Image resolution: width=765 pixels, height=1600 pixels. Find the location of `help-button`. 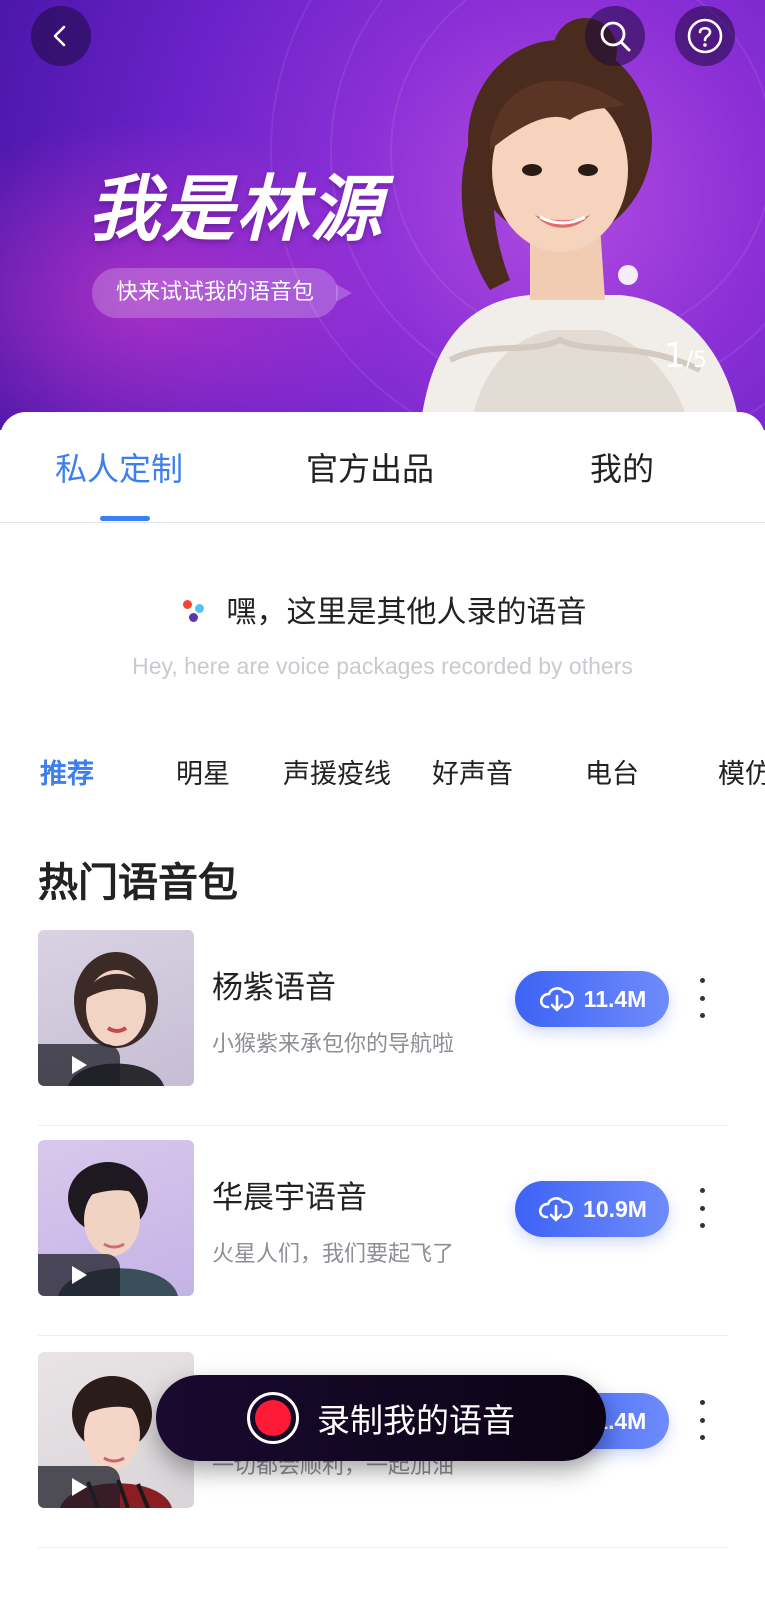

help-button is located at coordinates (705, 36).